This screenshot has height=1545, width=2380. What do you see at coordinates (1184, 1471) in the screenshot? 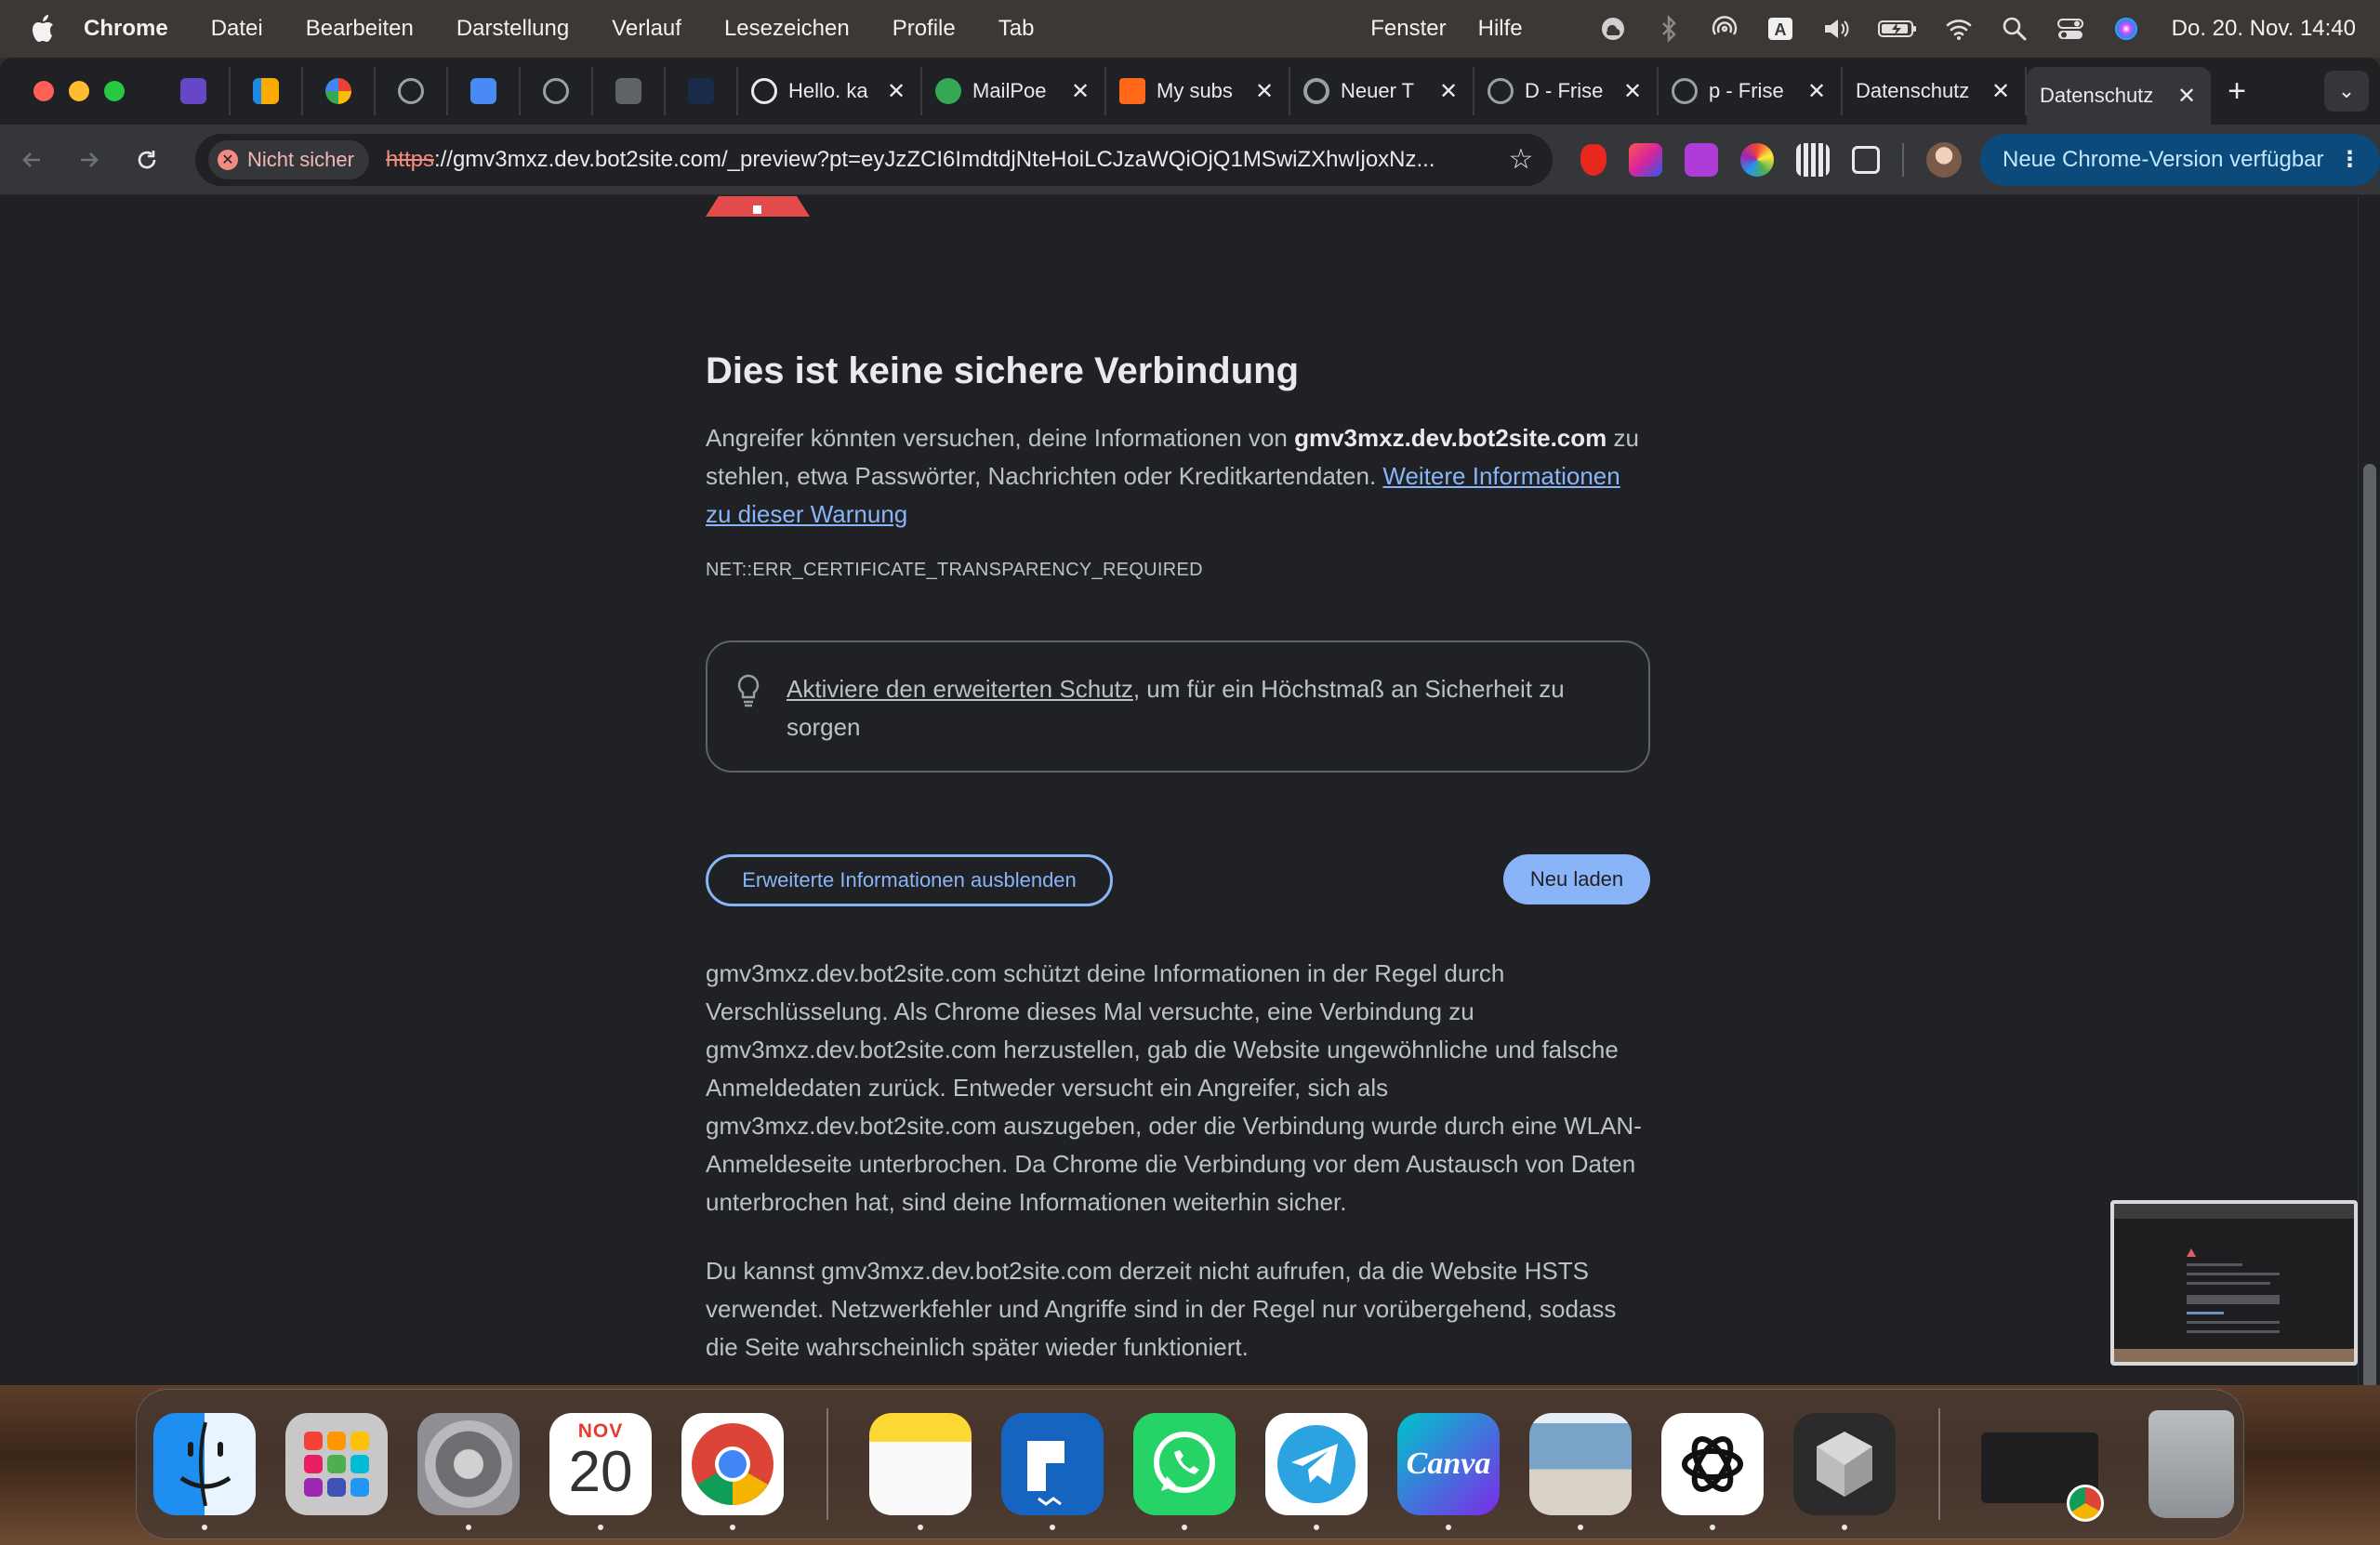
I see `whatsapp-icon` at bounding box center [1184, 1471].